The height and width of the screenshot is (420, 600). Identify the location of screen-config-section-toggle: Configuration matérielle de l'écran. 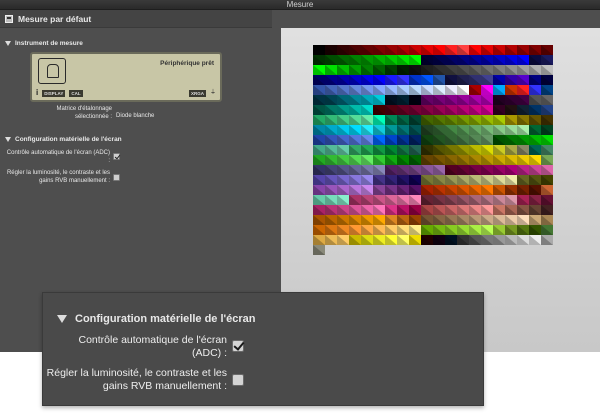
(63, 139).